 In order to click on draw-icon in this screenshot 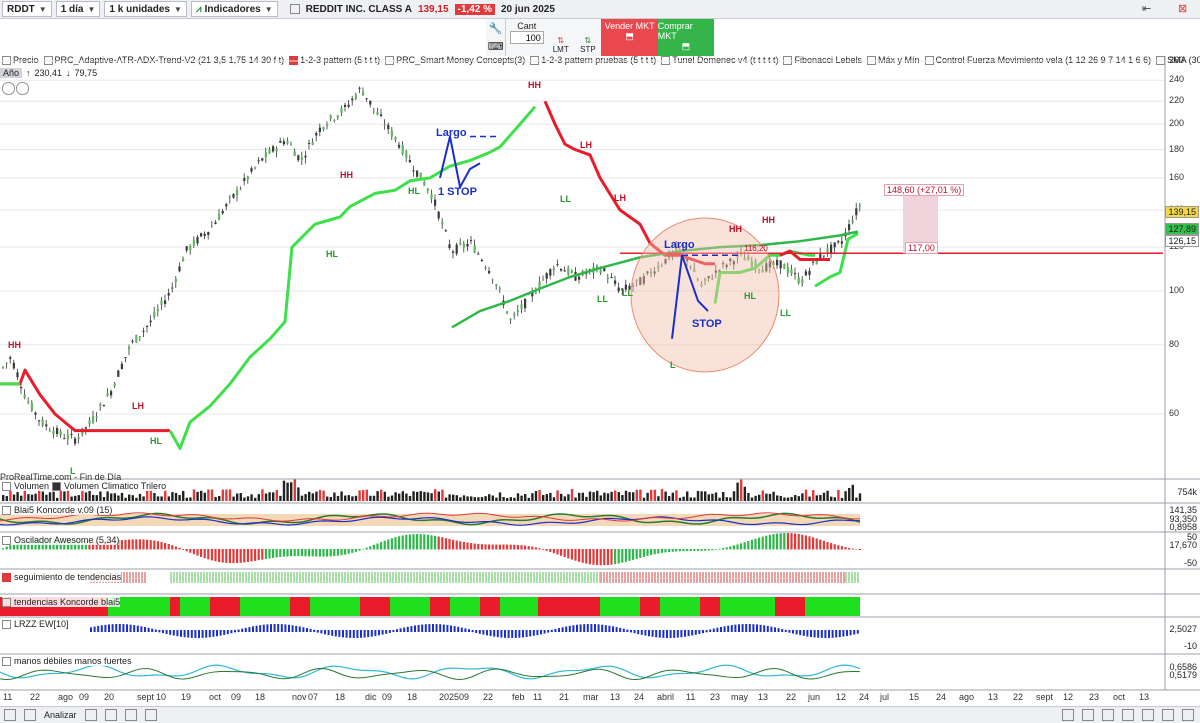, I will do `click(30, 715)`.